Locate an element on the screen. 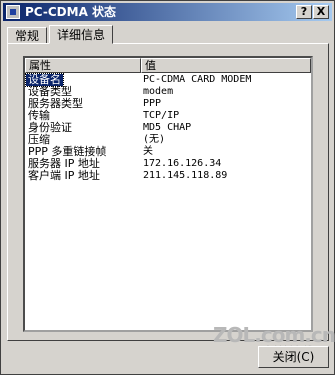 This screenshot has width=335, height=375. close-window-button: X is located at coordinates (321, 12).